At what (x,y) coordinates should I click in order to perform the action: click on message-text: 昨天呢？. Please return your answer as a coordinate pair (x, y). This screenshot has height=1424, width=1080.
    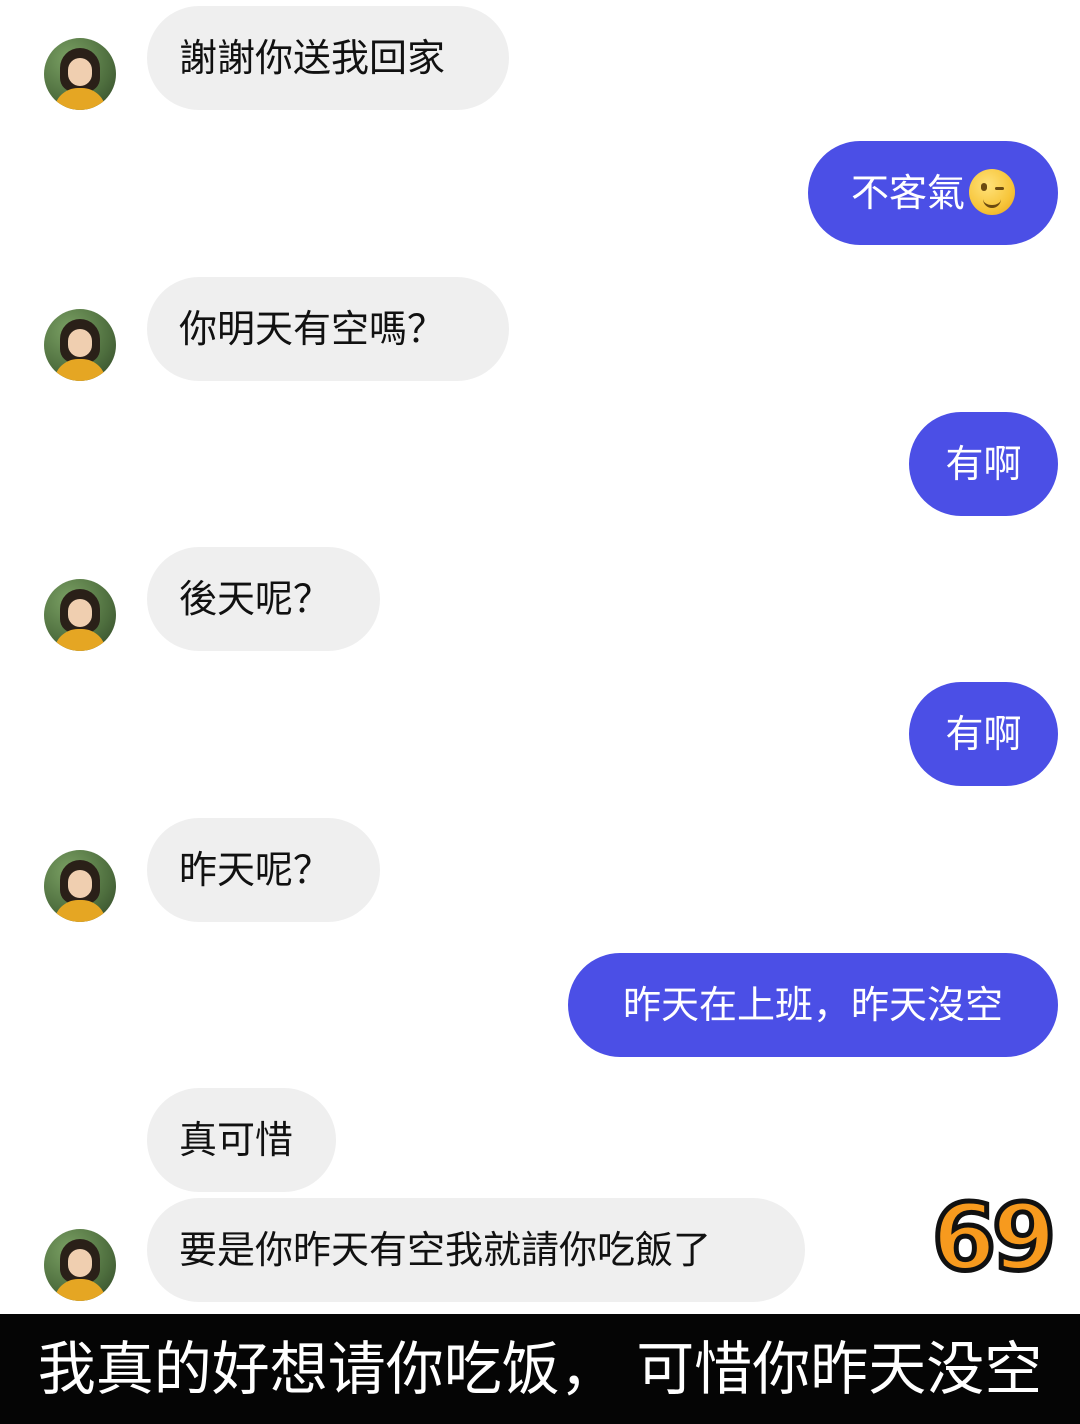
    Looking at the image, I should click on (255, 870).